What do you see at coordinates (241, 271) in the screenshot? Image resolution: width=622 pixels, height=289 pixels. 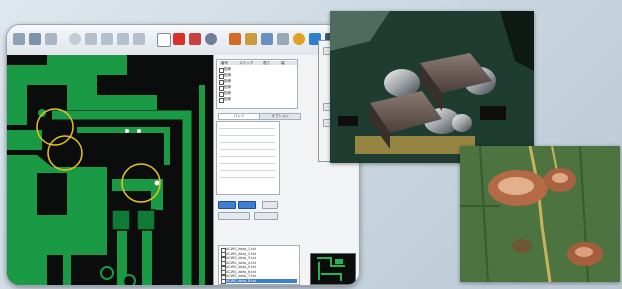 I see `item-label: ACWS_data_6.txt` at bounding box center [241, 271].